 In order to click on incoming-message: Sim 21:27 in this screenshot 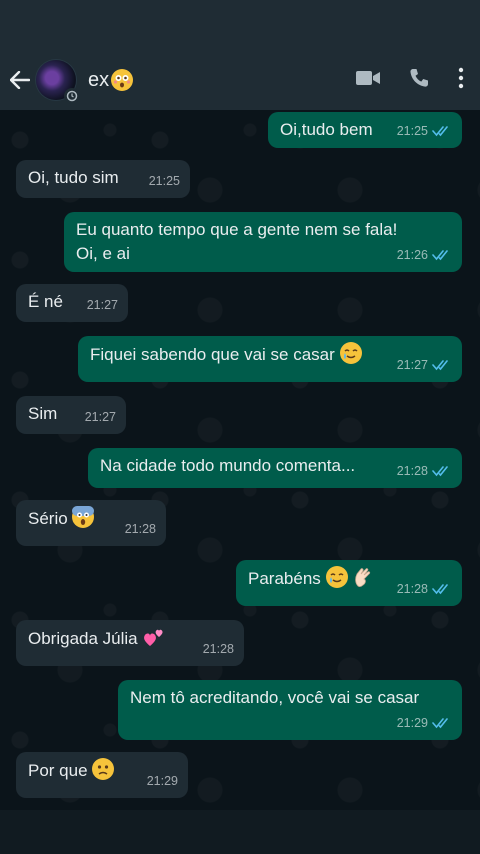, I will do `click(71, 415)`.